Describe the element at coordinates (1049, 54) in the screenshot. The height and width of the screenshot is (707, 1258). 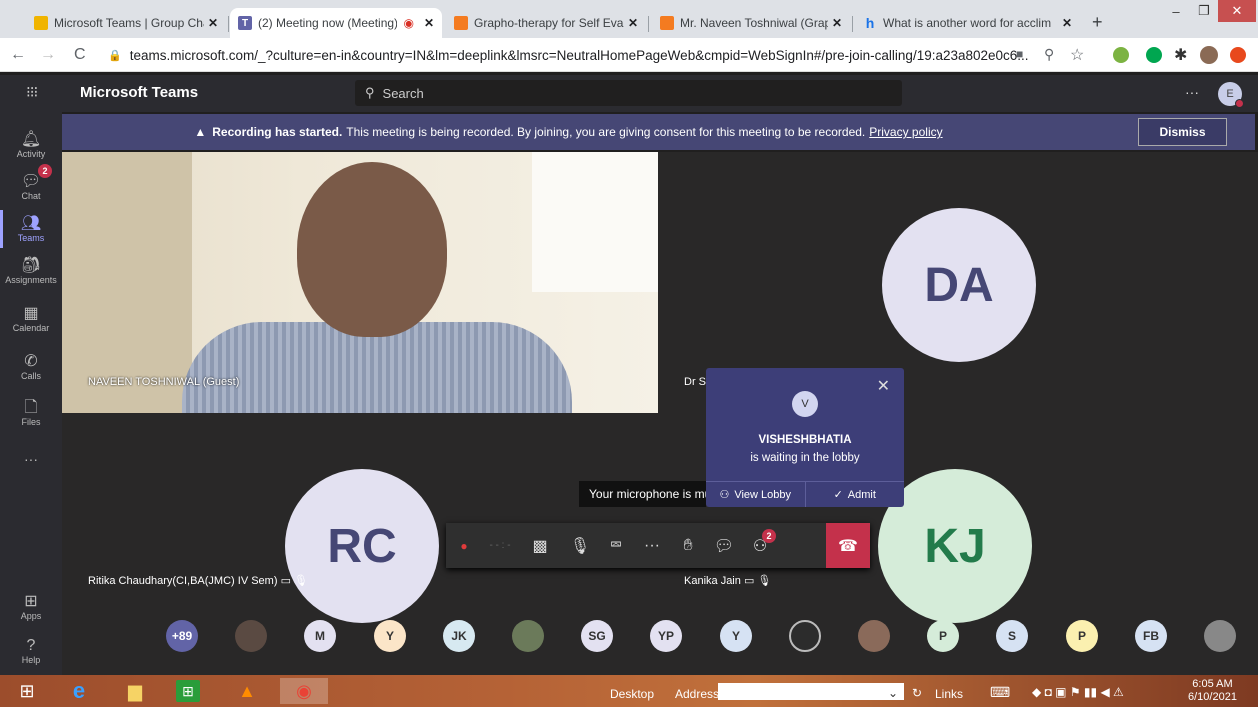
I see `zoom-icon: ⚲` at that location.